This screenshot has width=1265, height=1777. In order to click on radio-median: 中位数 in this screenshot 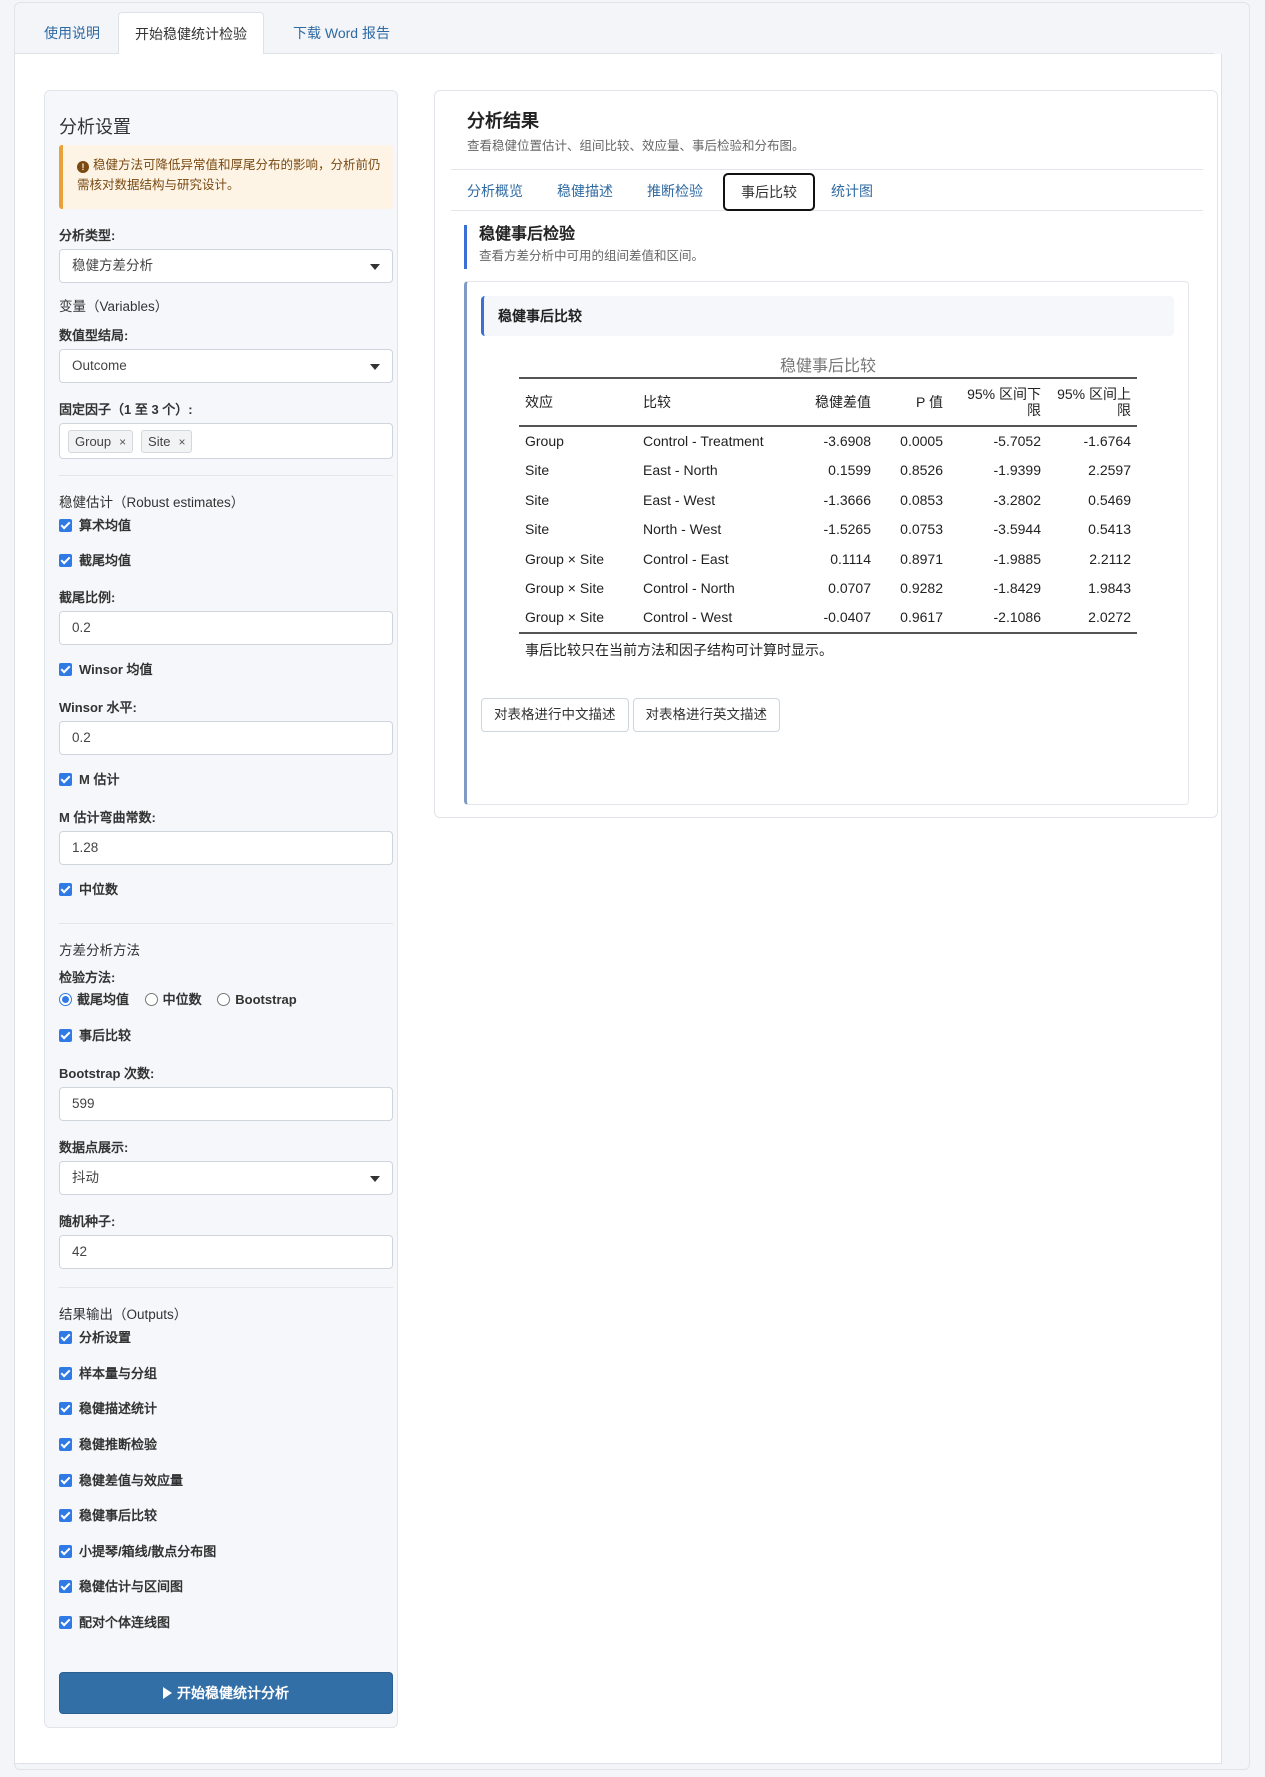, I will do `click(173, 1000)`.